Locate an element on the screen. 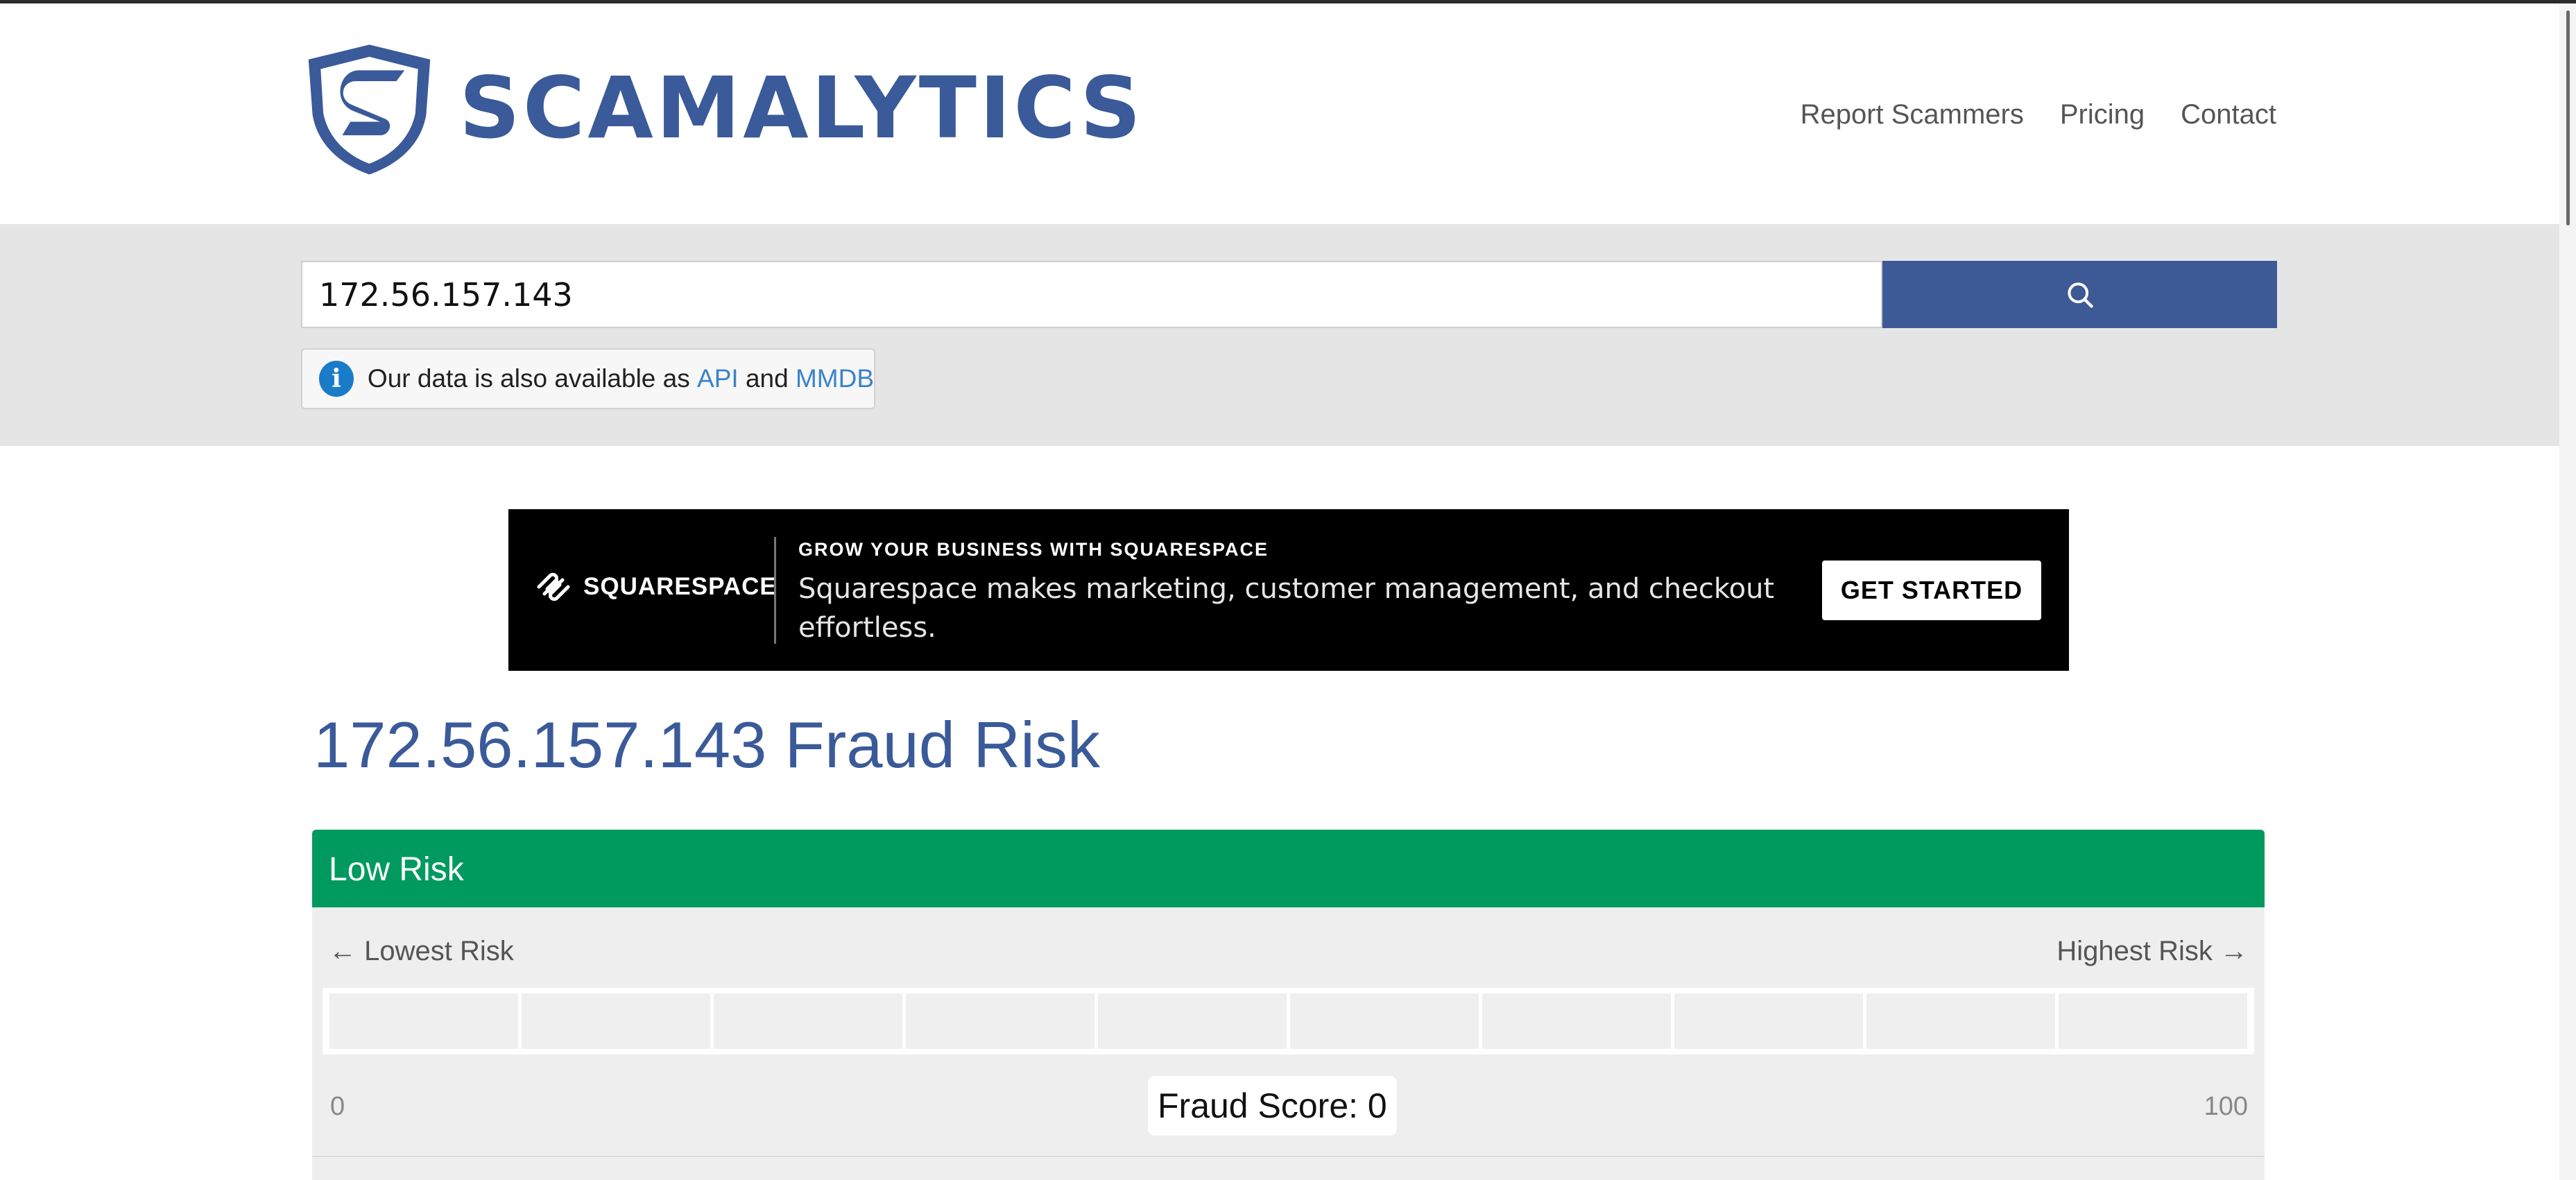 The width and height of the screenshot is (2576, 1180). api-link: API is located at coordinates (718, 378).